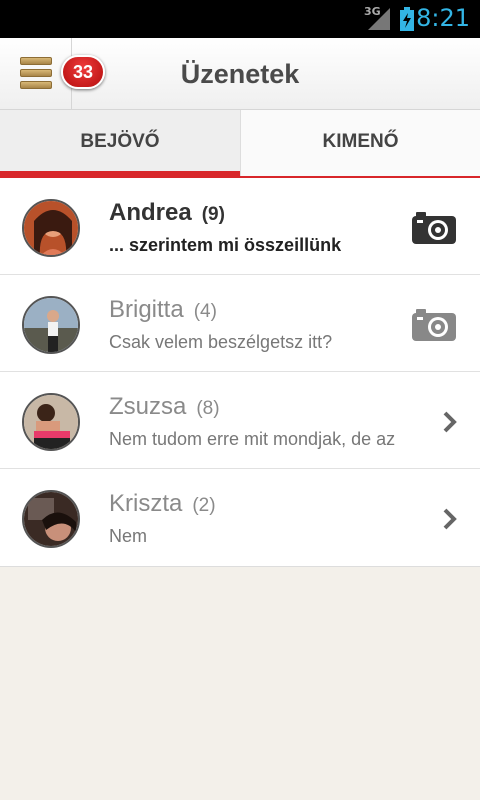  Describe the element at coordinates (443, 18) in the screenshot. I see `clock: 8:21` at that location.